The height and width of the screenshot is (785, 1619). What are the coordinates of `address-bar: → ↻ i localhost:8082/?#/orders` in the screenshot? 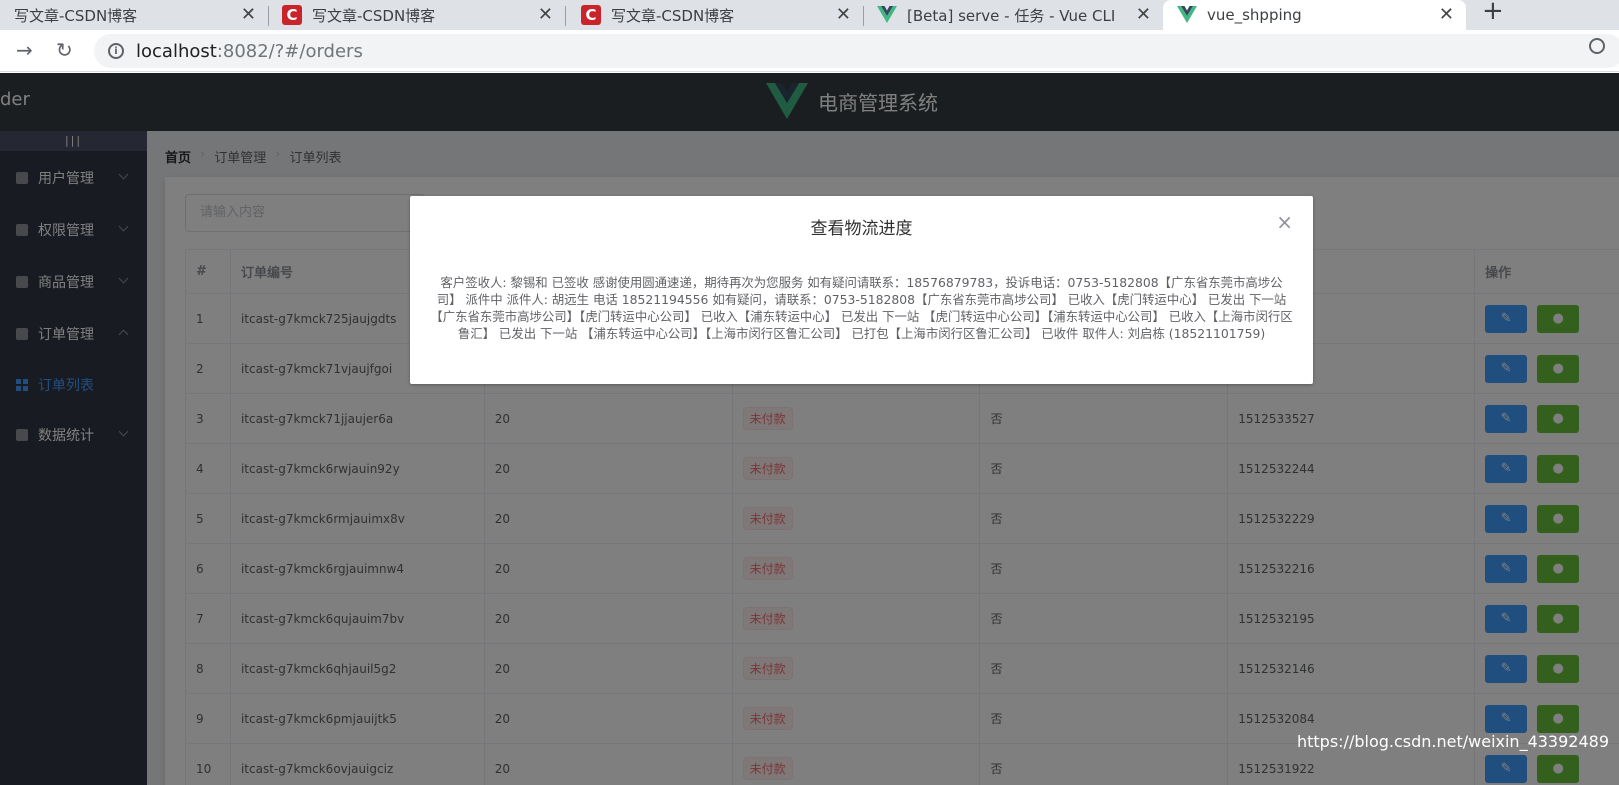 It's located at (809, 51).